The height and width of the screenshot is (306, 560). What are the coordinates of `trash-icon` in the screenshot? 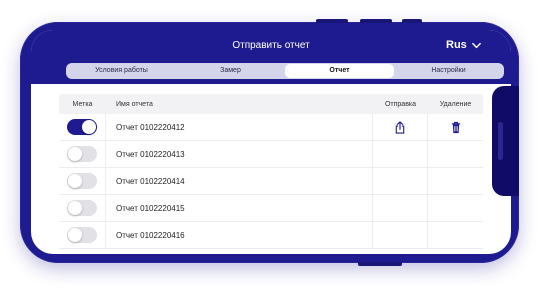 It's located at (456, 127).